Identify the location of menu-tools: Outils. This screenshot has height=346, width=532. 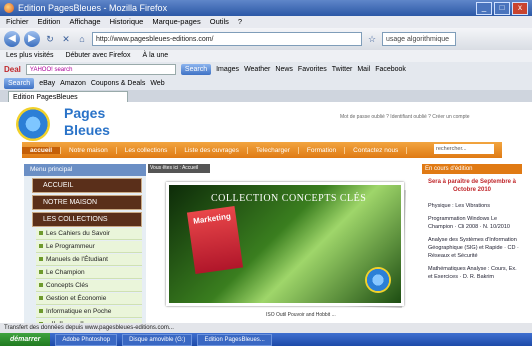
(219, 22).